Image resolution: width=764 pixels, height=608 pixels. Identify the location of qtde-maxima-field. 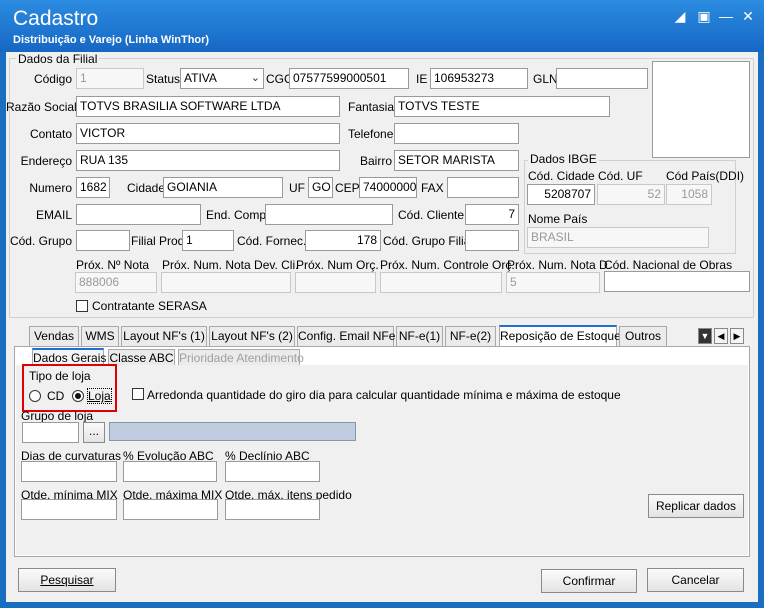
(170, 509).